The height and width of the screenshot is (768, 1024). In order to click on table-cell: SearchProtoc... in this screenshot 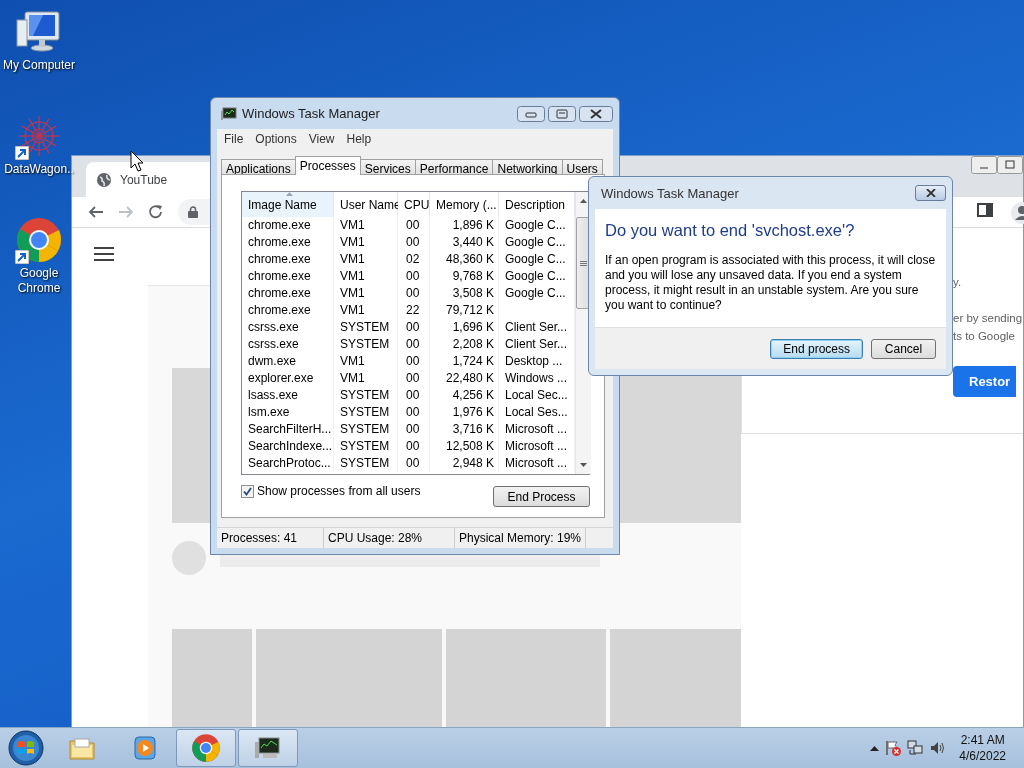, I will do `click(288, 463)`.